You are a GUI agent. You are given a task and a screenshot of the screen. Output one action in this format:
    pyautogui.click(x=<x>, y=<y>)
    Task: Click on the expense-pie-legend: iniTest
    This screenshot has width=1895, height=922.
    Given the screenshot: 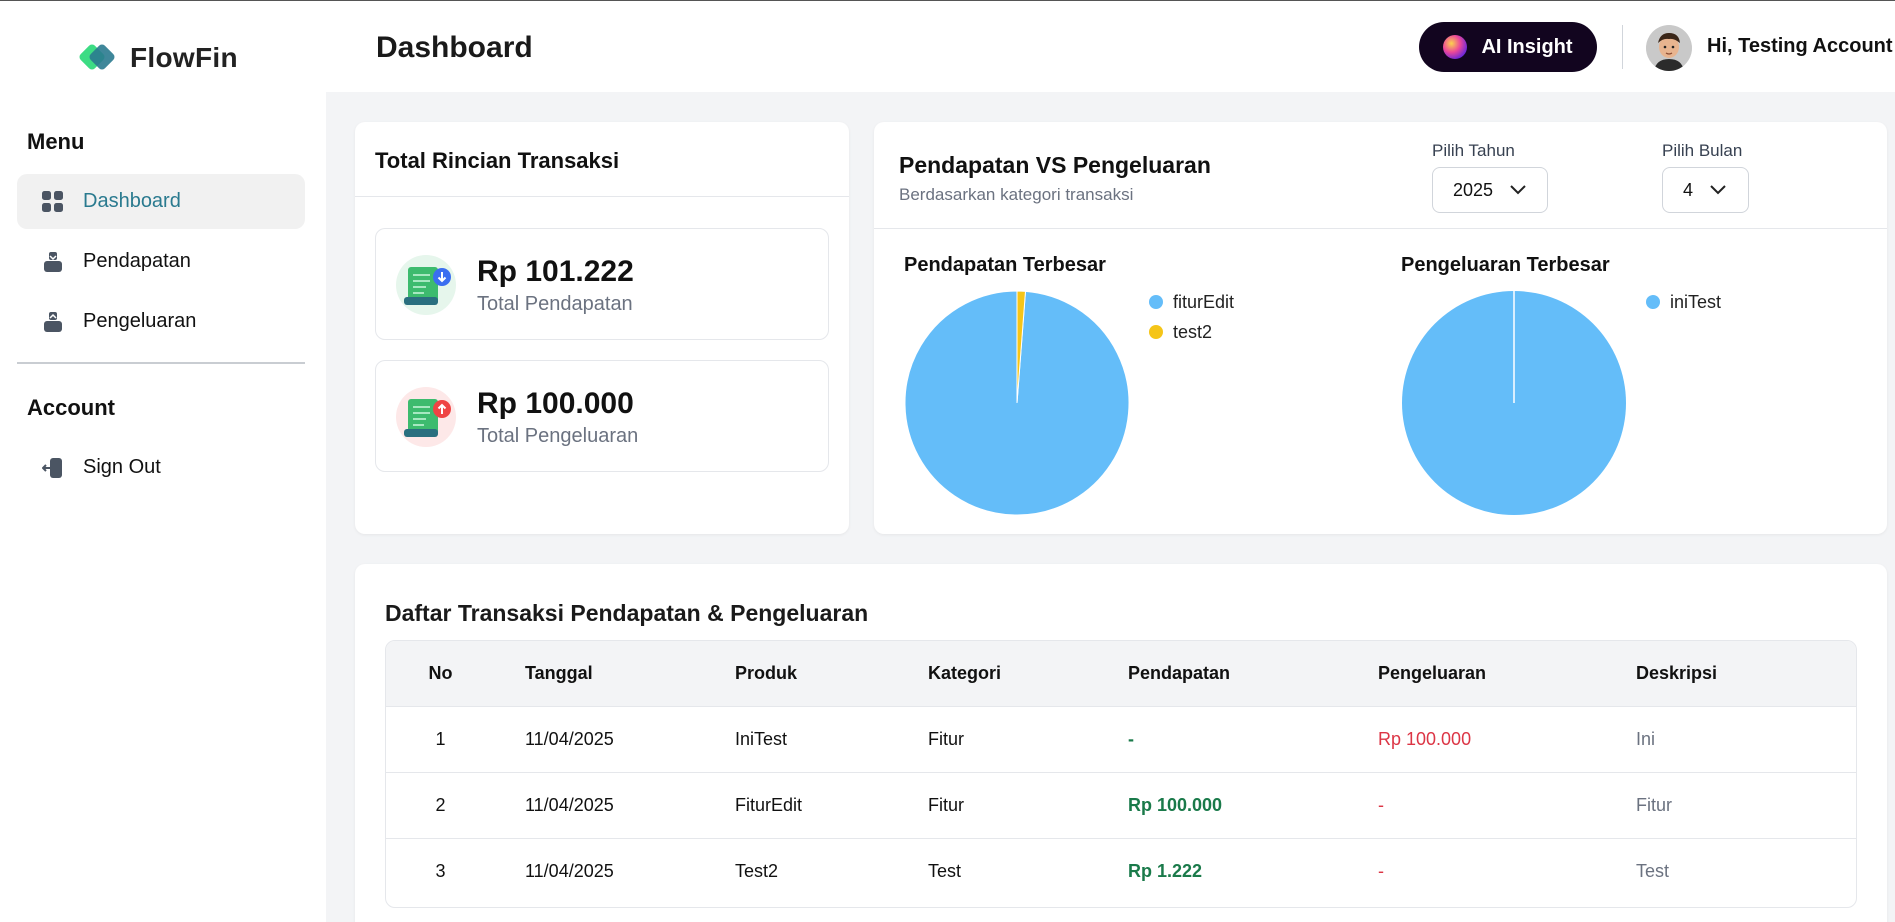 What is the action you would take?
    pyautogui.click(x=1683, y=307)
    